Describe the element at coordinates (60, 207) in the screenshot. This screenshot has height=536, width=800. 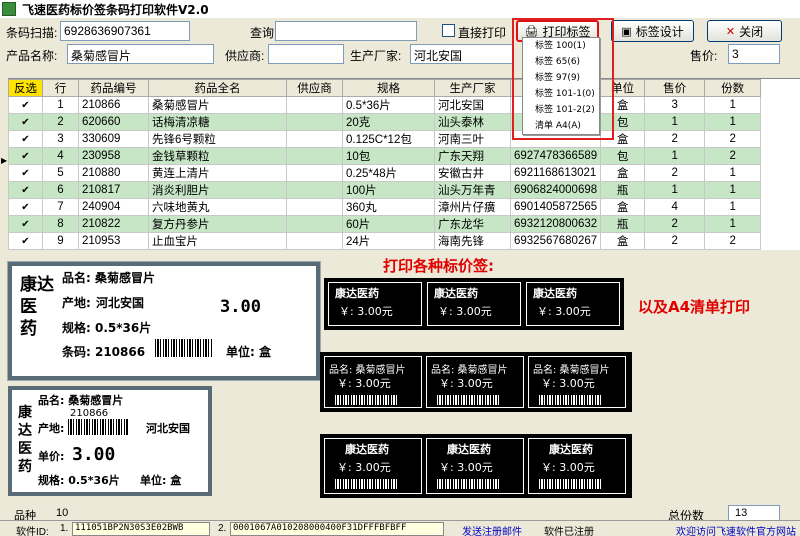
I see `cell-row: 7` at that location.